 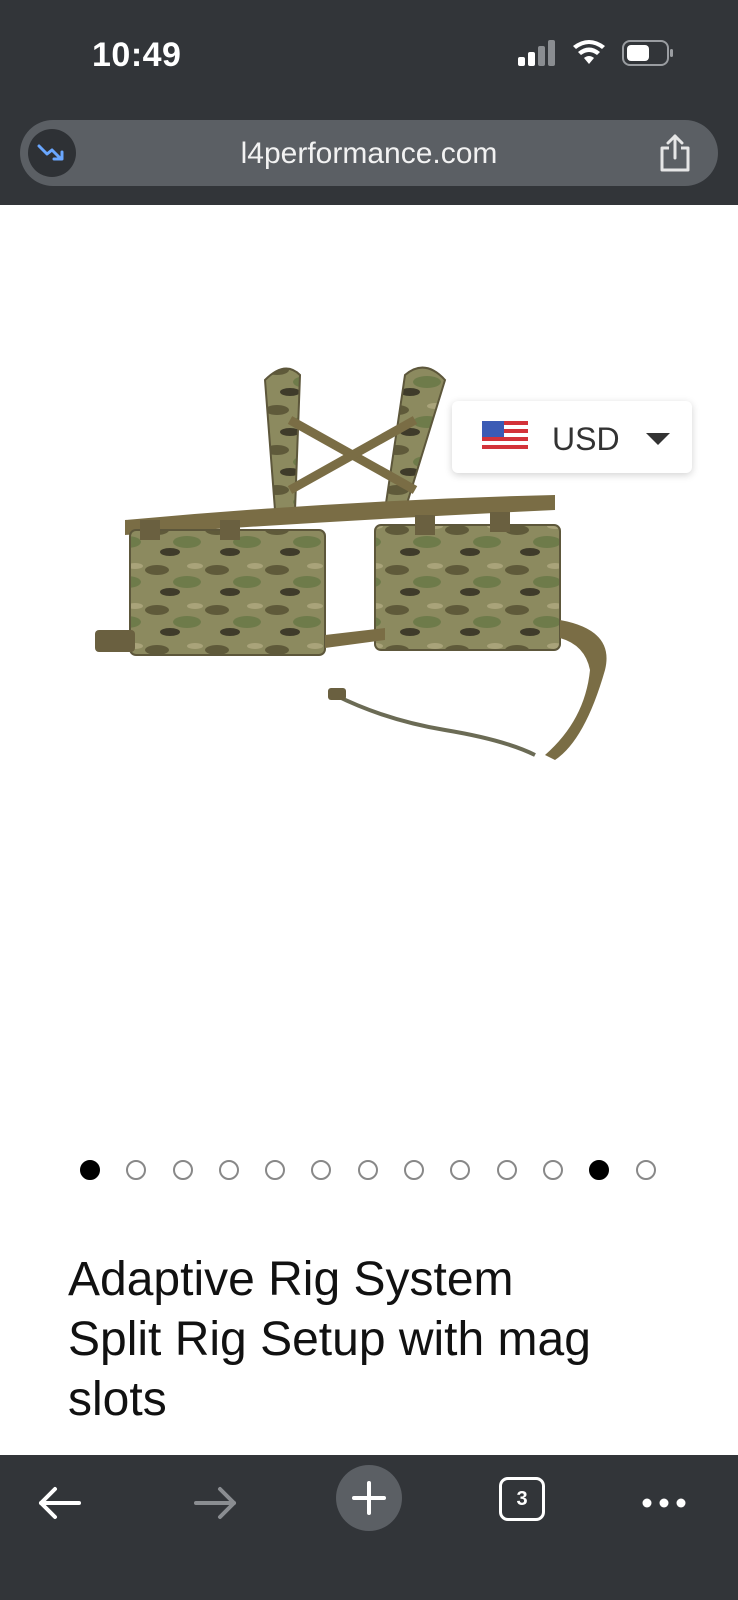 What do you see at coordinates (537, 55) in the screenshot?
I see `signal-icon` at bounding box center [537, 55].